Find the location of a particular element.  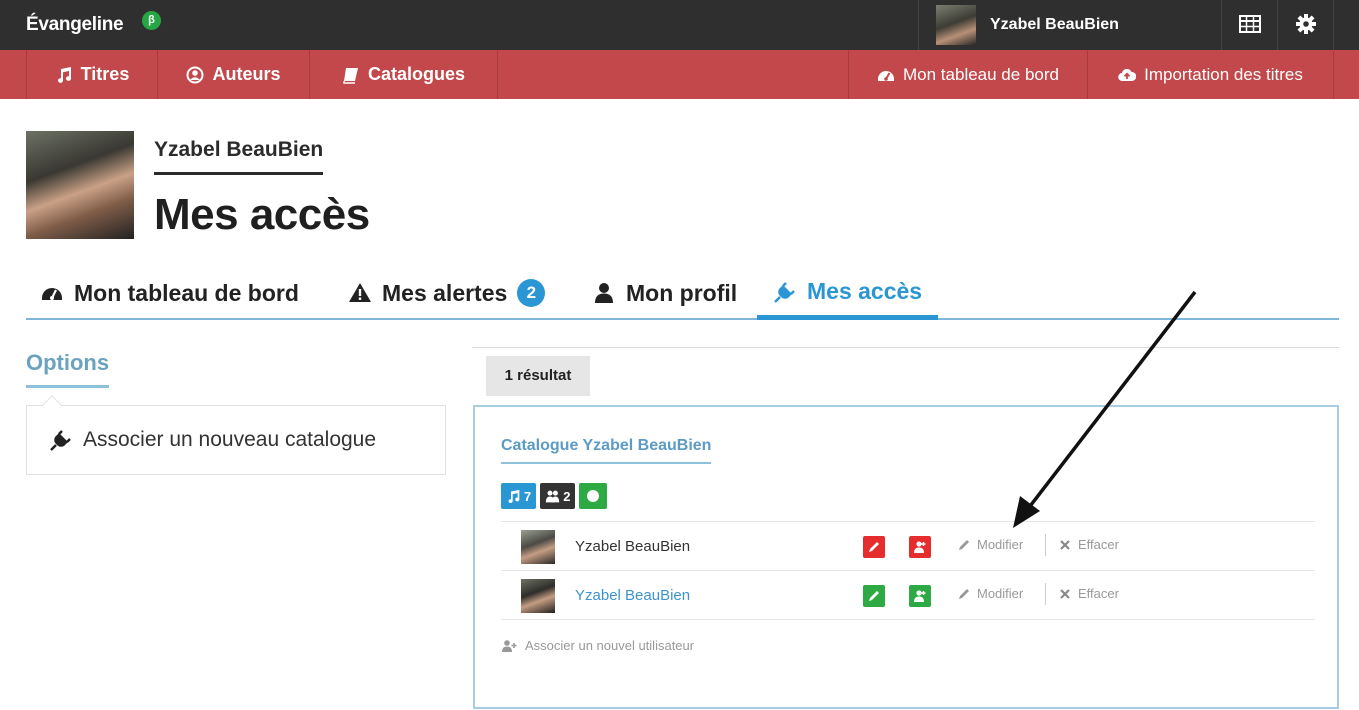

beta-badge: β is located at coordinates (151, 20).